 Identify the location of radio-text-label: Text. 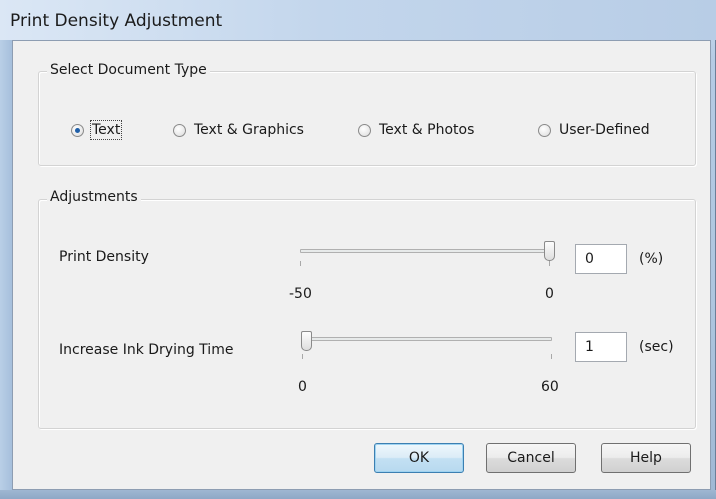
(106, 130).